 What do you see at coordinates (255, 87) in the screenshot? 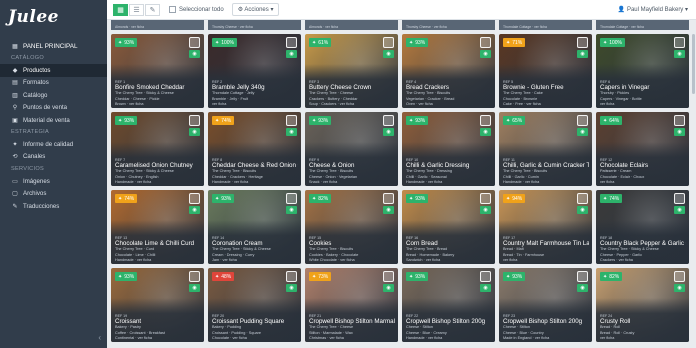
I see `product-name: Bramble Jelly 340g` at bounding box center [255, 87].